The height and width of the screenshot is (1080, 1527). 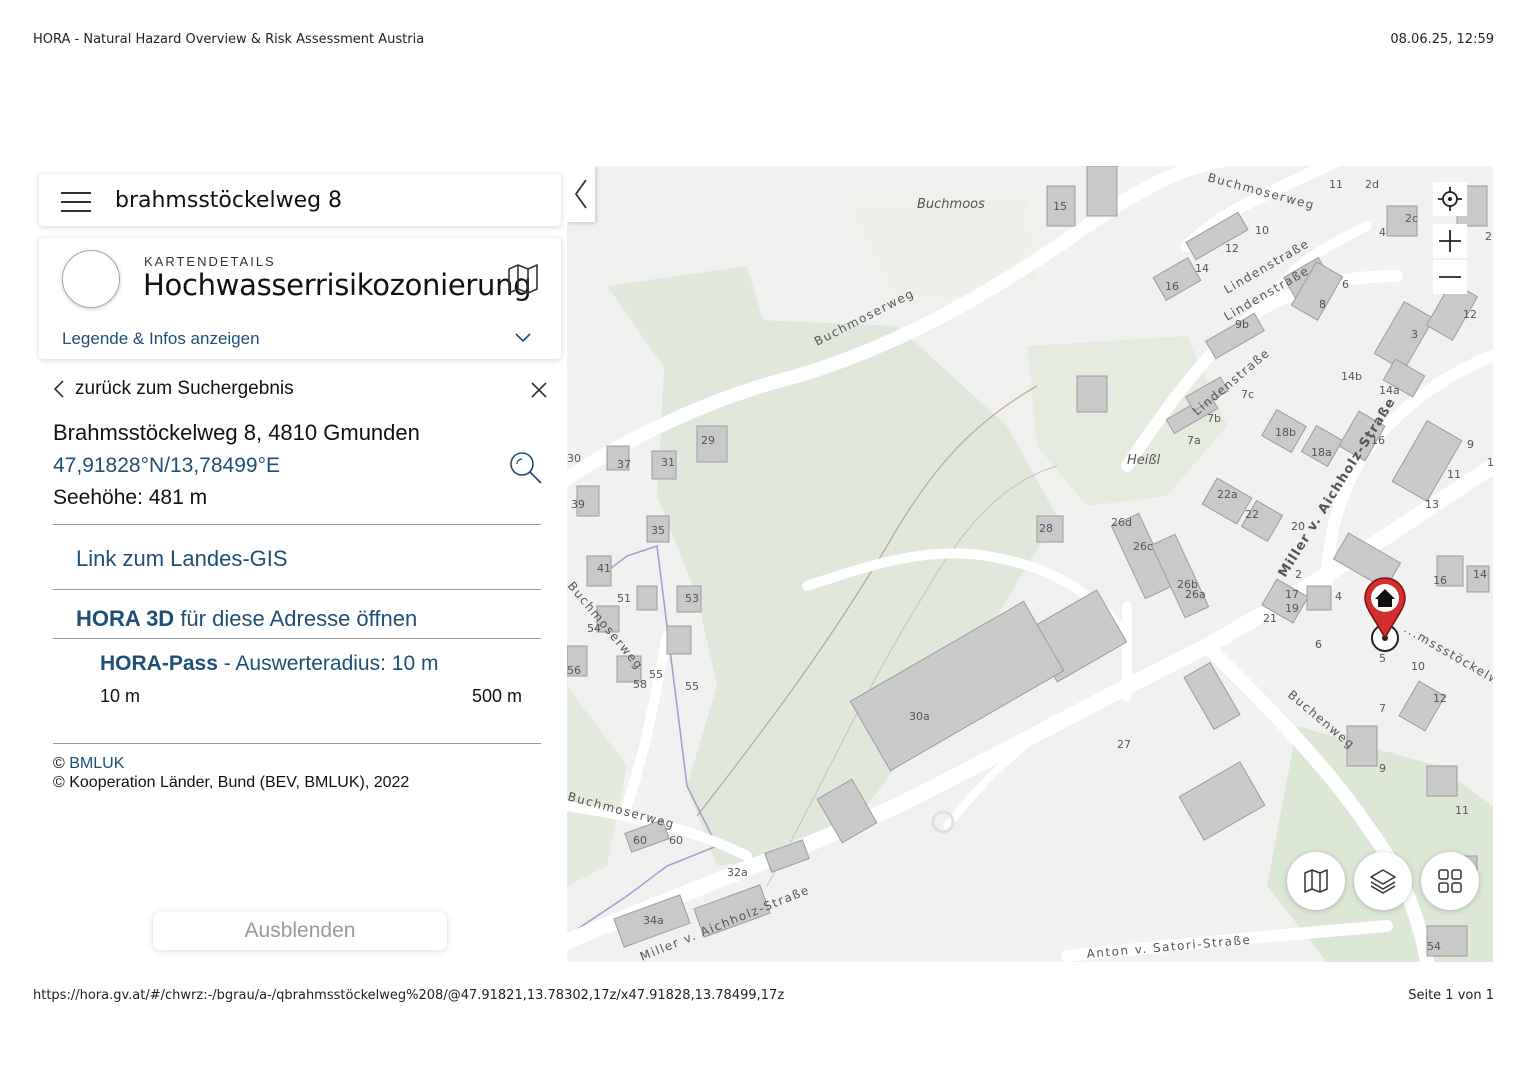 What do you see at coordinates (526, 468) in the screenshot?
I see `search-icon` at bounding box center [526, 468].